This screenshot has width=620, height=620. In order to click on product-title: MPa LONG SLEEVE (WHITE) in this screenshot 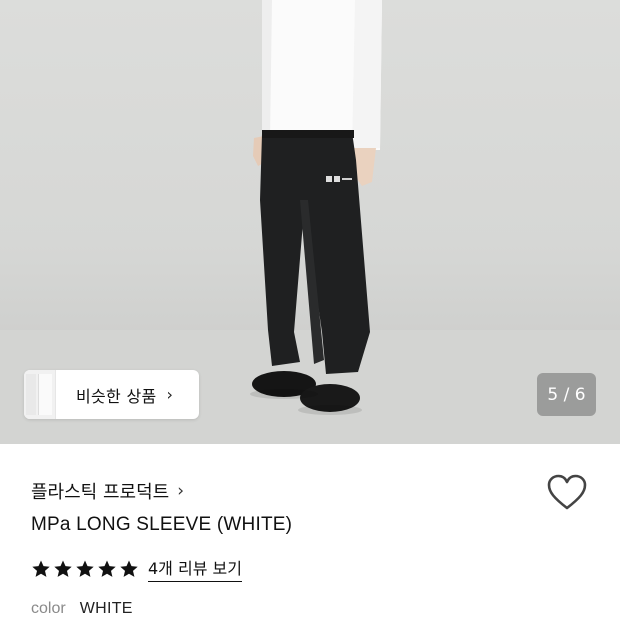, I will do `click(162, 524)`.